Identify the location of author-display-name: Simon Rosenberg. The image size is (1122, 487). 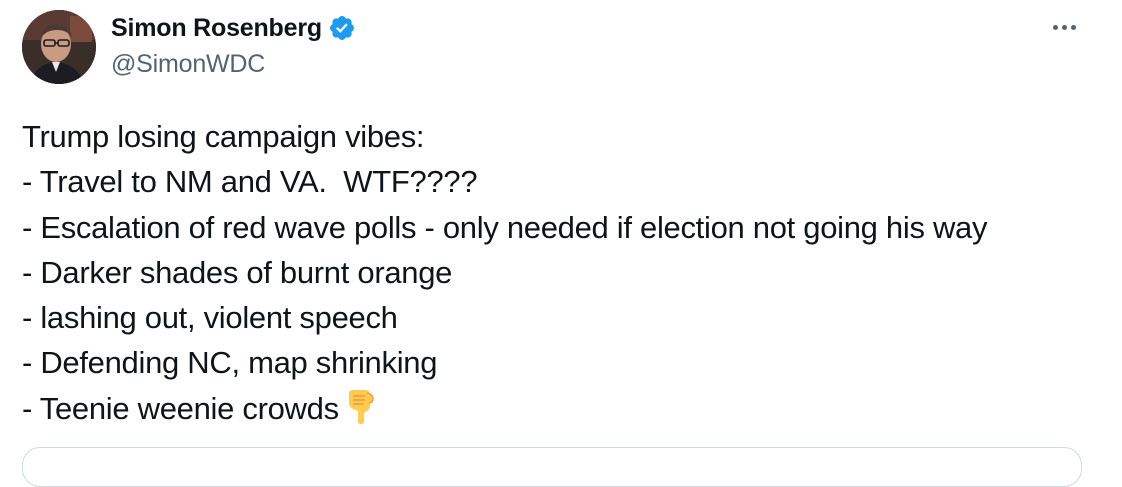
(216, 28).